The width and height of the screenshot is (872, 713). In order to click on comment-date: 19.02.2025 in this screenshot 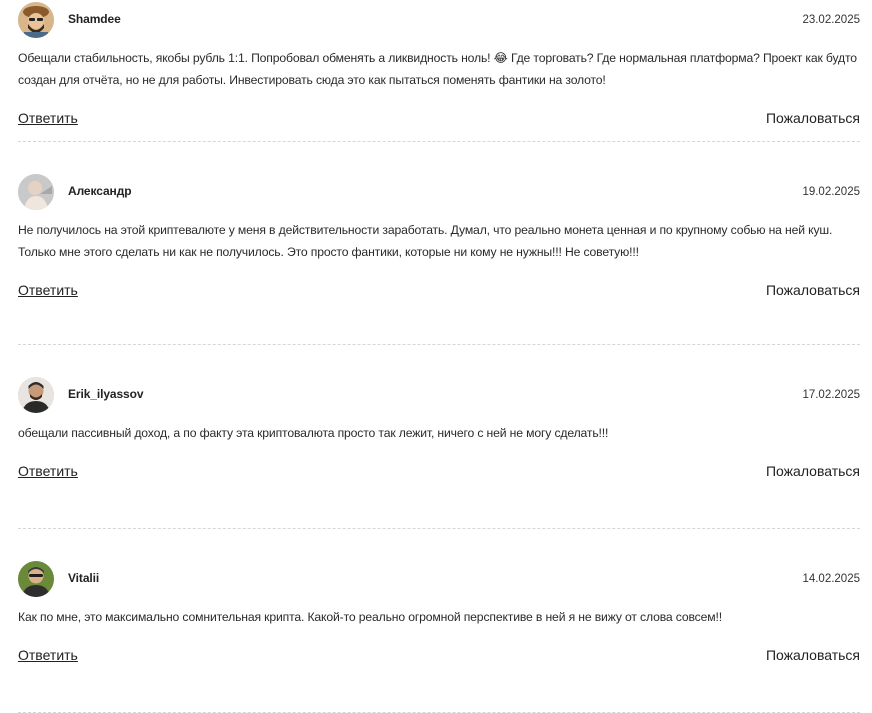, I will do `click(831, 192)`.